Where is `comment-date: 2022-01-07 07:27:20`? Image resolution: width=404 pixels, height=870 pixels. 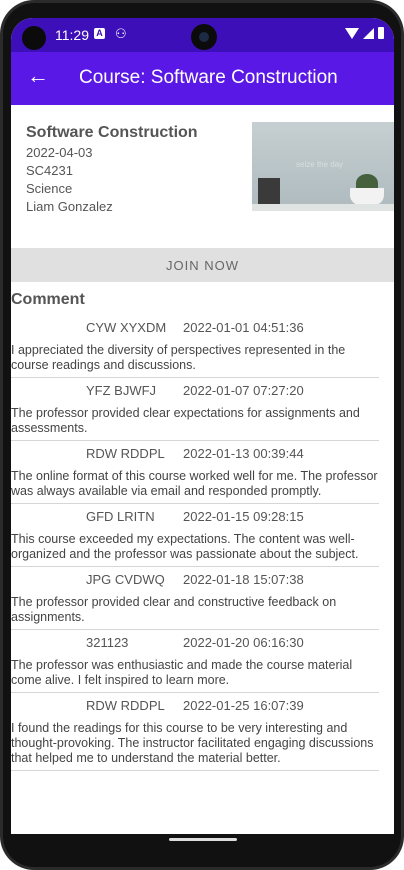
comment-date: 2022-01-07 07:27:20 is located at coordinates (243, 390).